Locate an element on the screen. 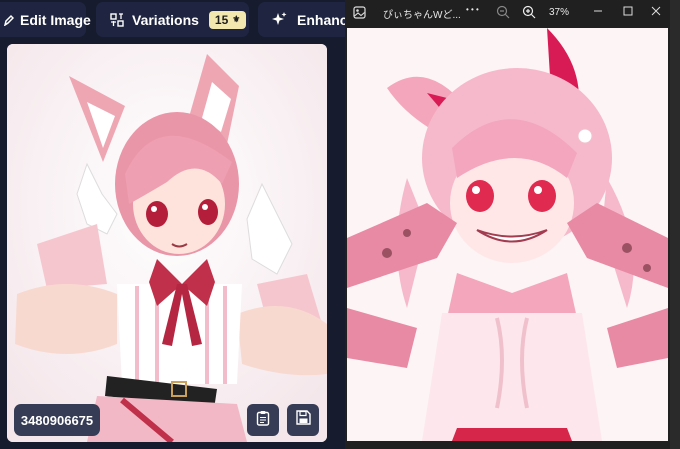 The height and width of the screenshot is (449, 680). clipboard-icon is located at coordinates (263, 420).